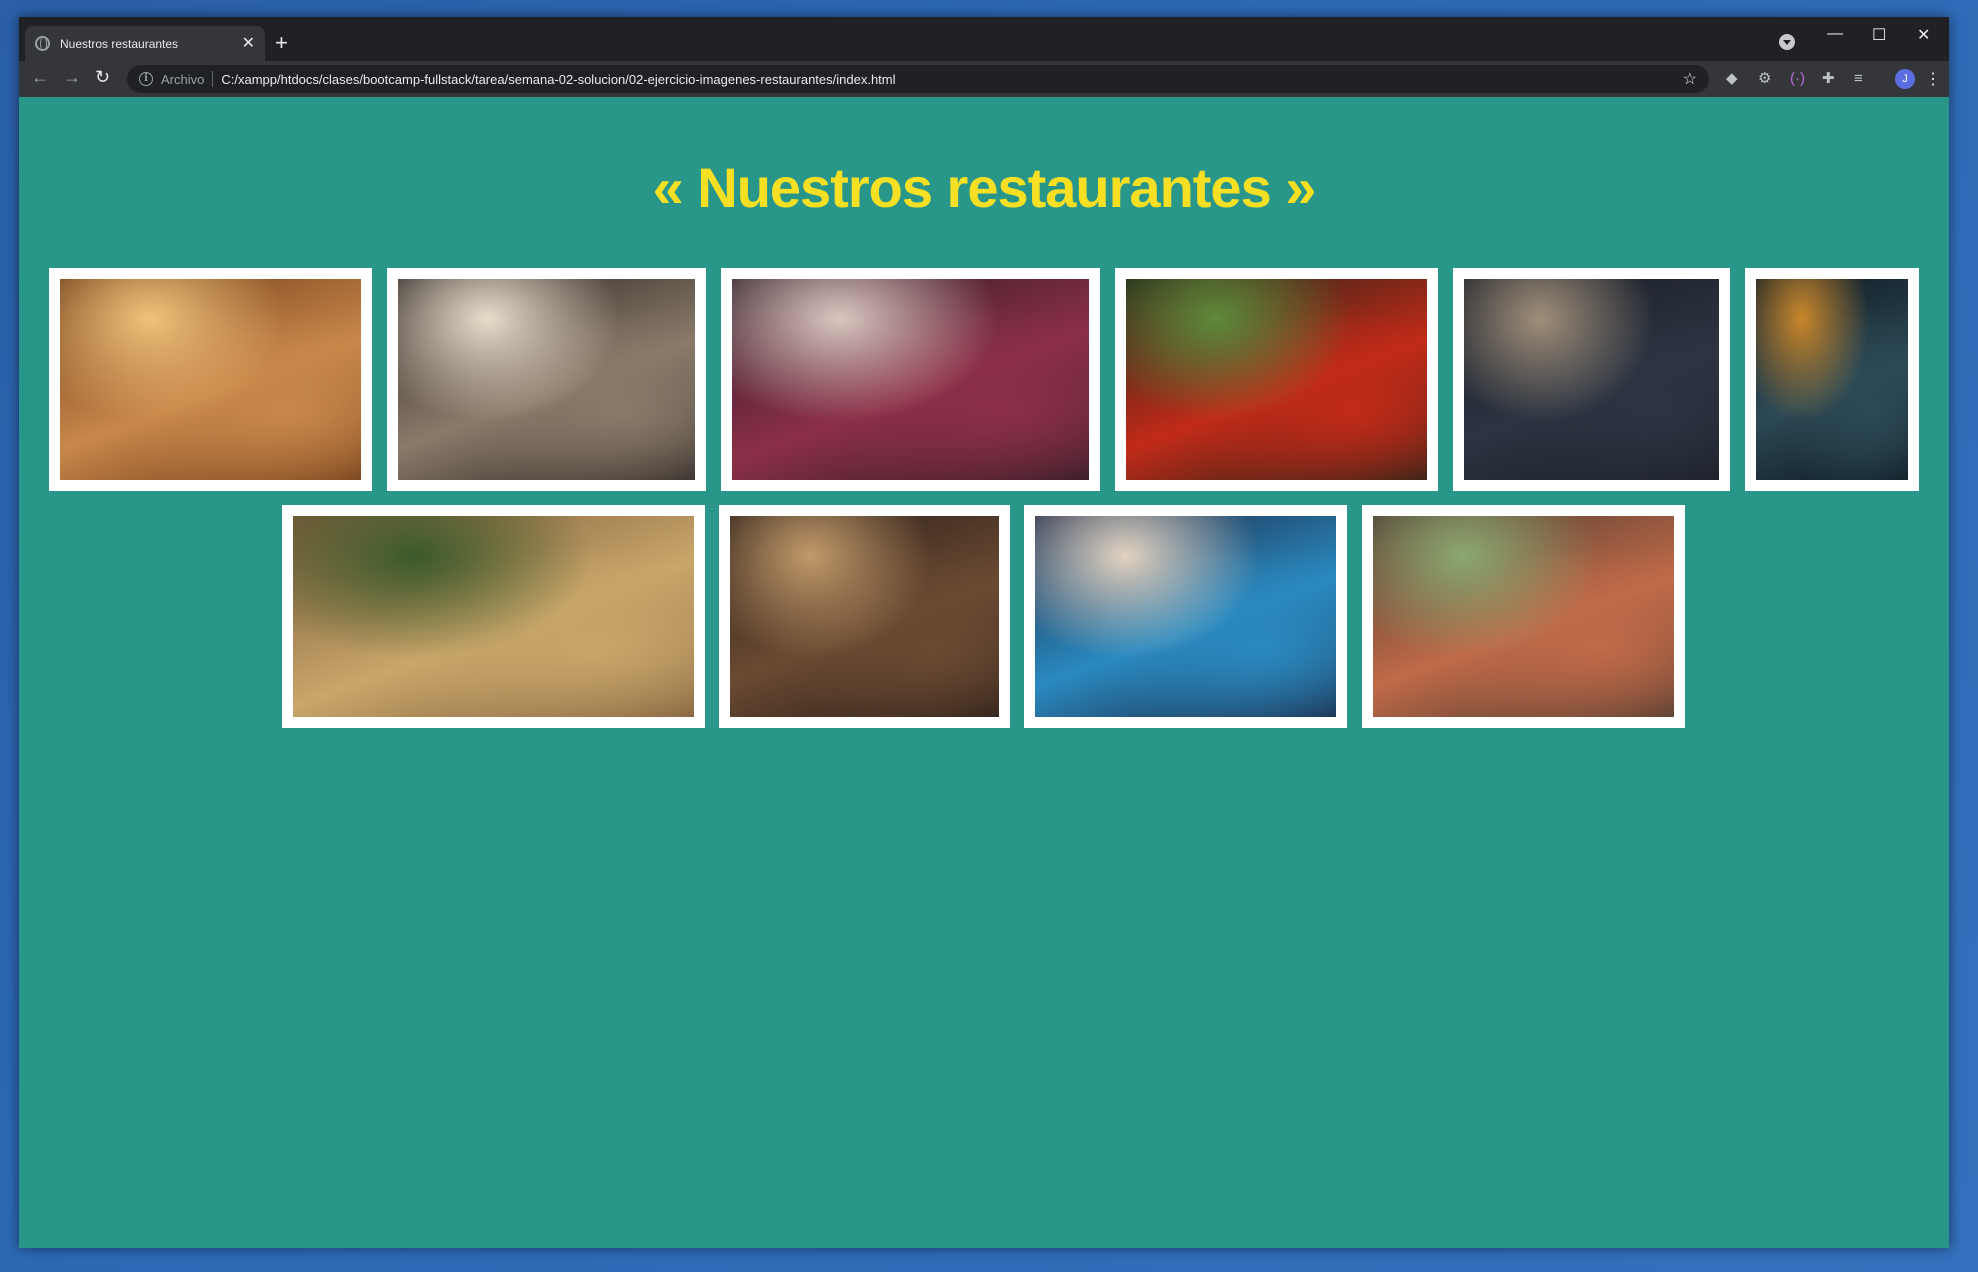 Image resolution: width=1978 pixels, height=1272 pixels. What do you see at coordinates (1787, 42) in the screenshot?
I see `tab-search-icon` at bounding box center [1787, 42].